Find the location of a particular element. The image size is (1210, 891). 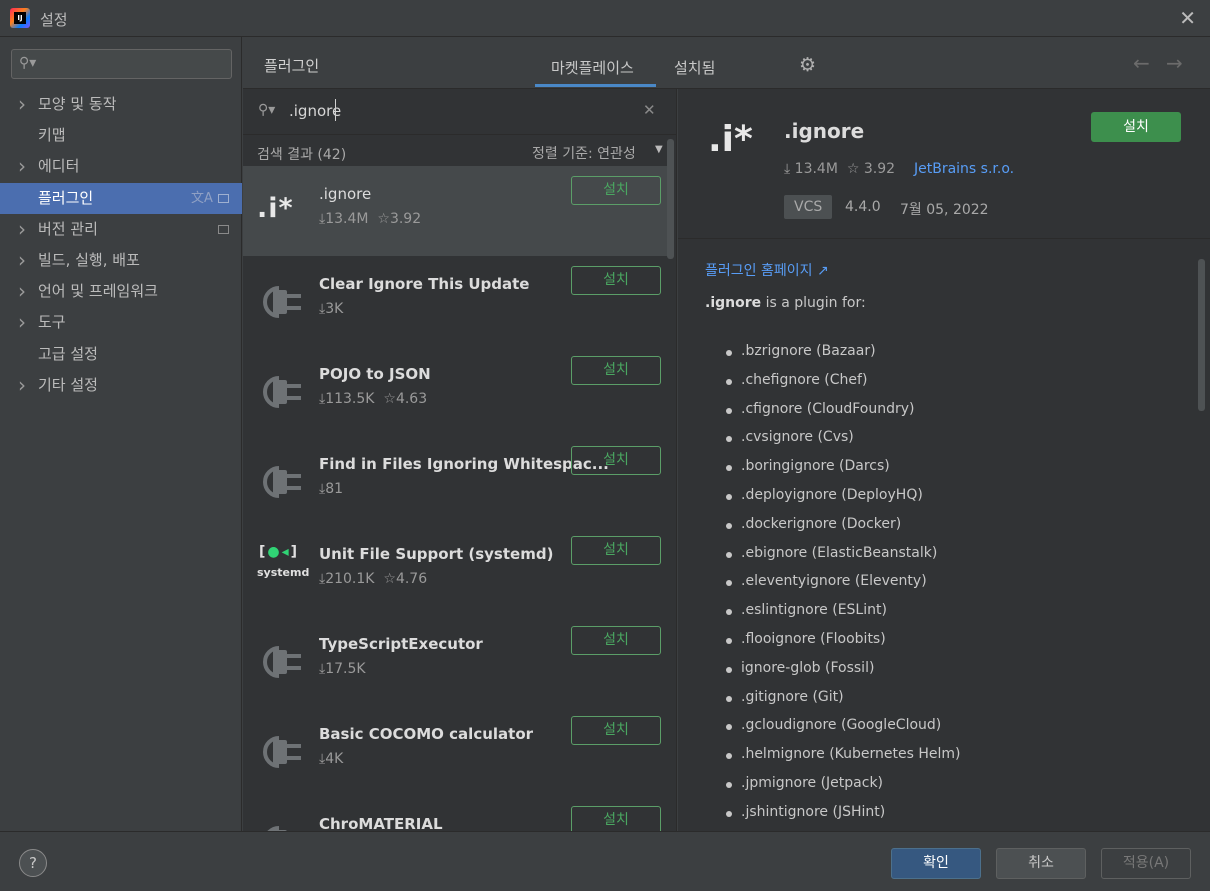

sidebar-item-other-settings: › 기타 설정 is located at coordinates (121, 385).